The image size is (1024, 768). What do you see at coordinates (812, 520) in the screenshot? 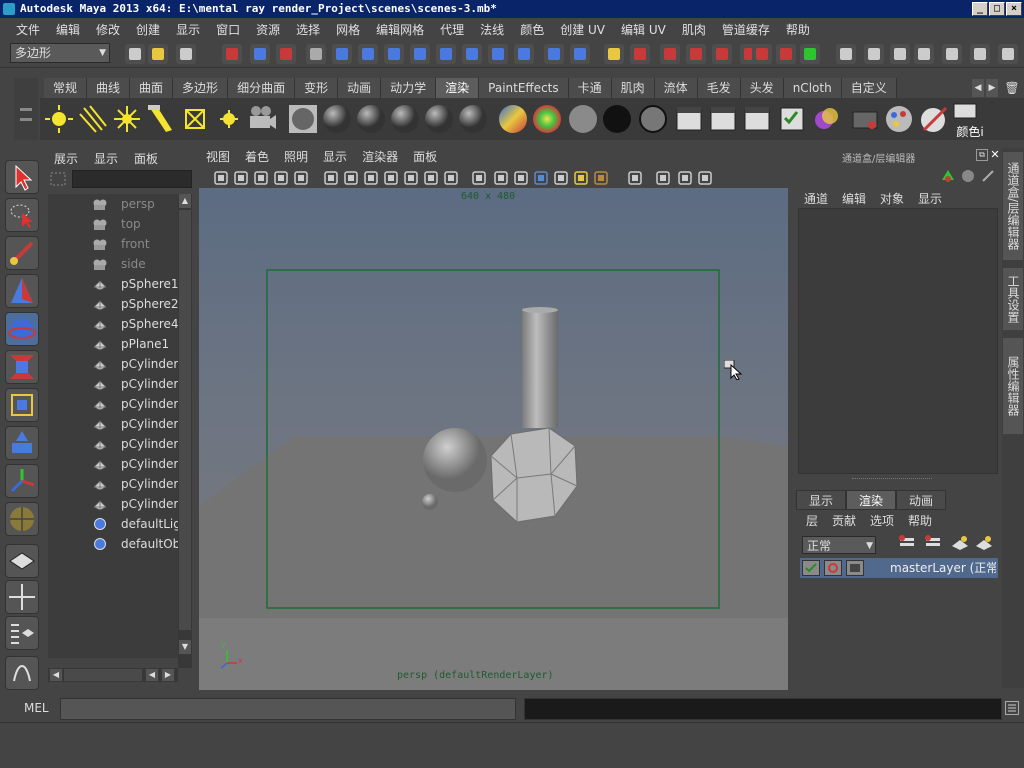
I see `layer-editor-menu-item: 层` at bounding box center [812, 520].